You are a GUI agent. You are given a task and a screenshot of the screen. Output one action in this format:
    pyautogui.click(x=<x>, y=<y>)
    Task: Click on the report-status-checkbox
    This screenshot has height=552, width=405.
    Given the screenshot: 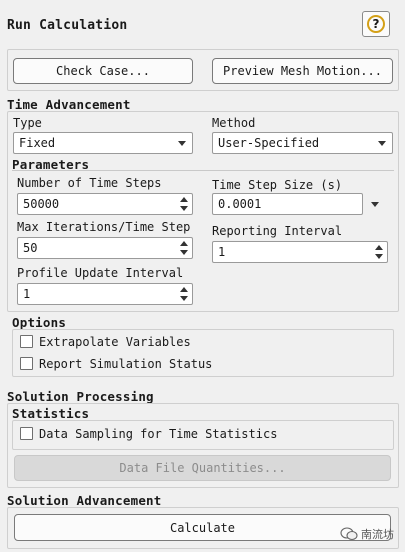 What is the action you would take?
    pyautogui.click(x=26, y=363)
    